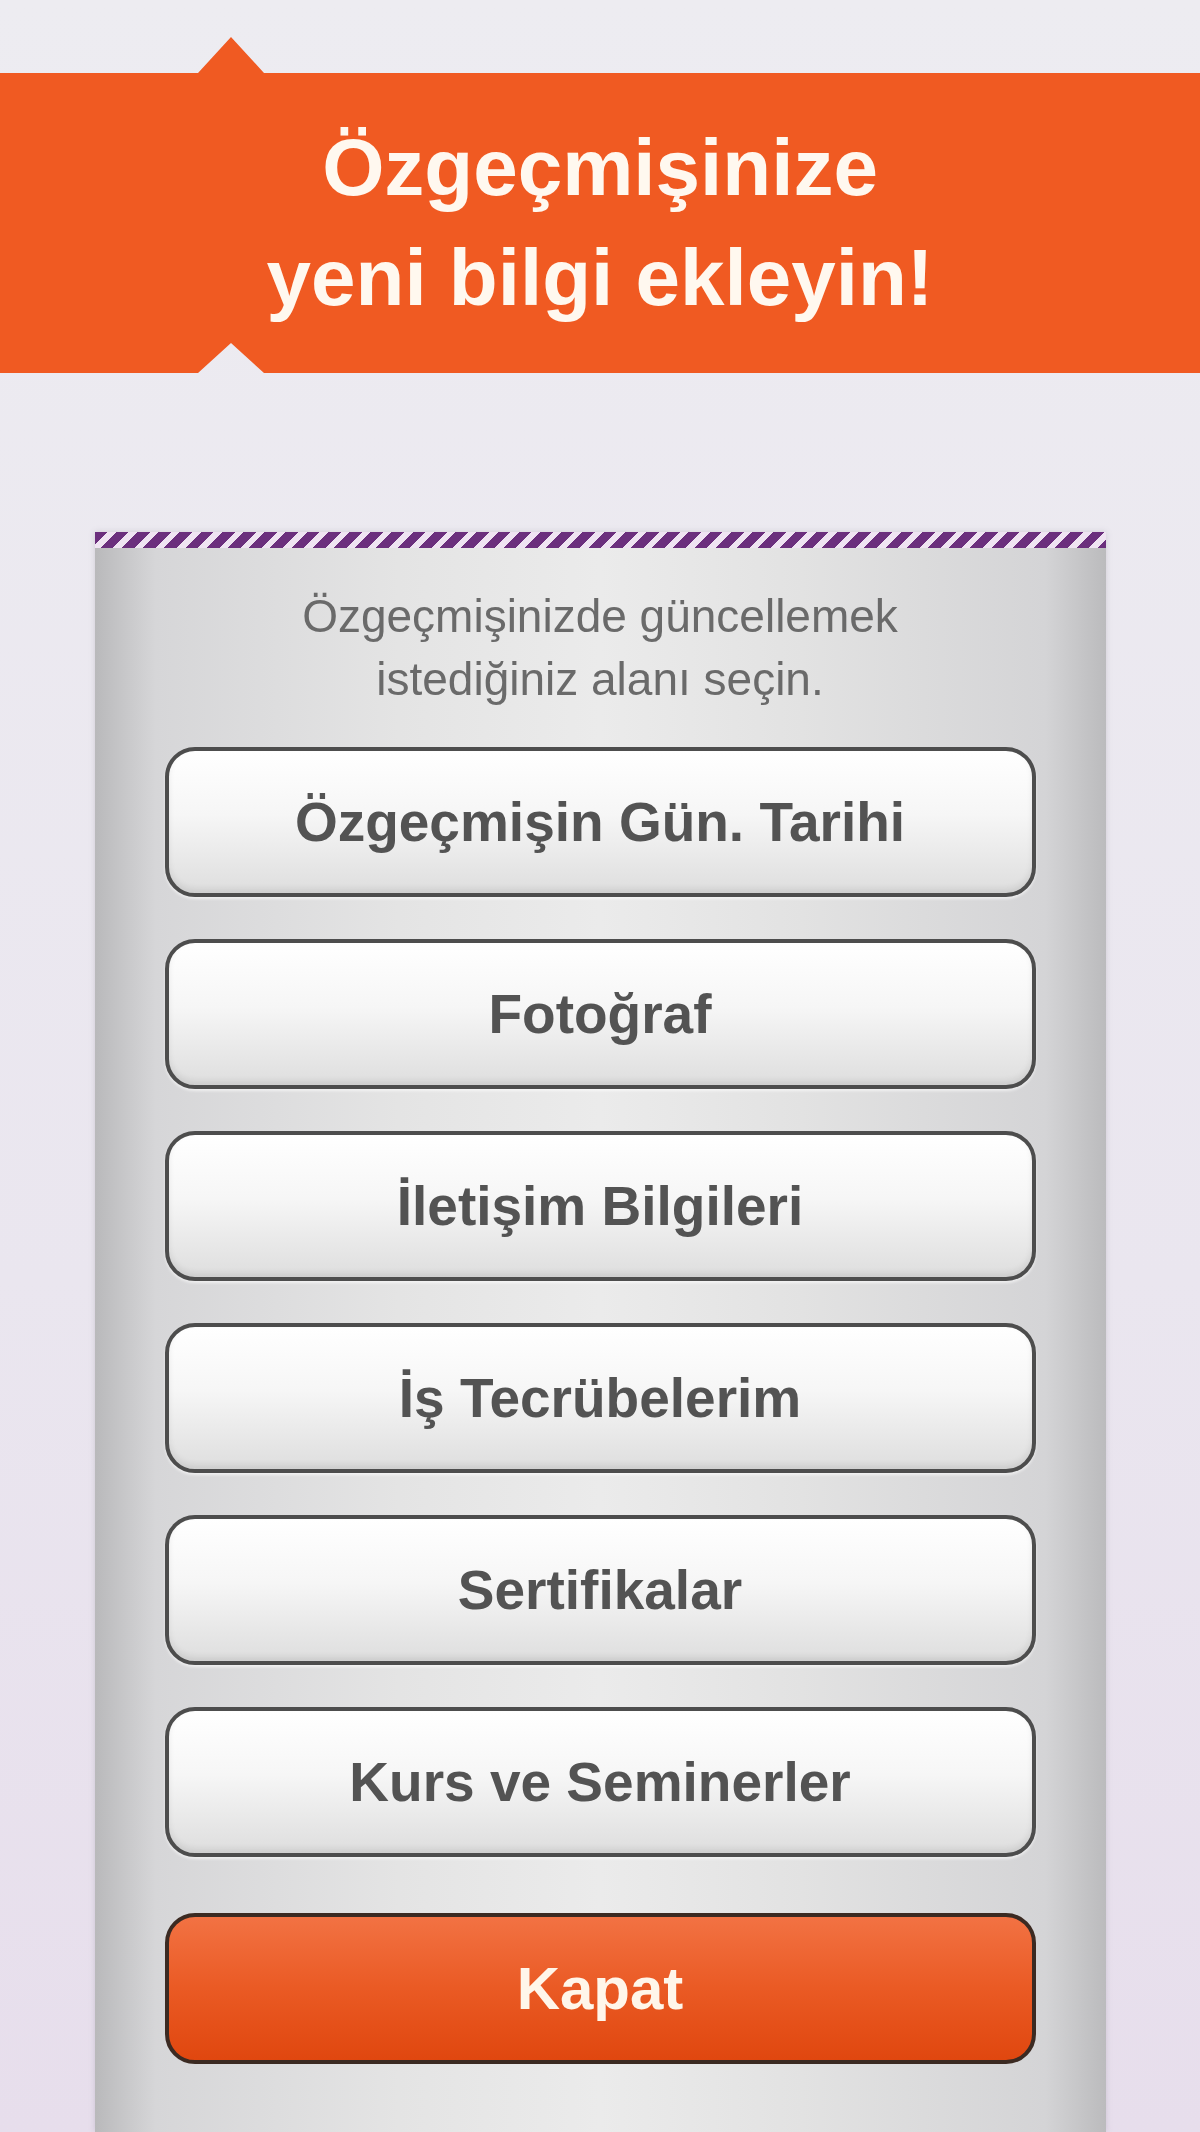  Describe the element at coordinates (600, 1014) in the screenshot. I see `option-button: Fotoğraf` at that location.